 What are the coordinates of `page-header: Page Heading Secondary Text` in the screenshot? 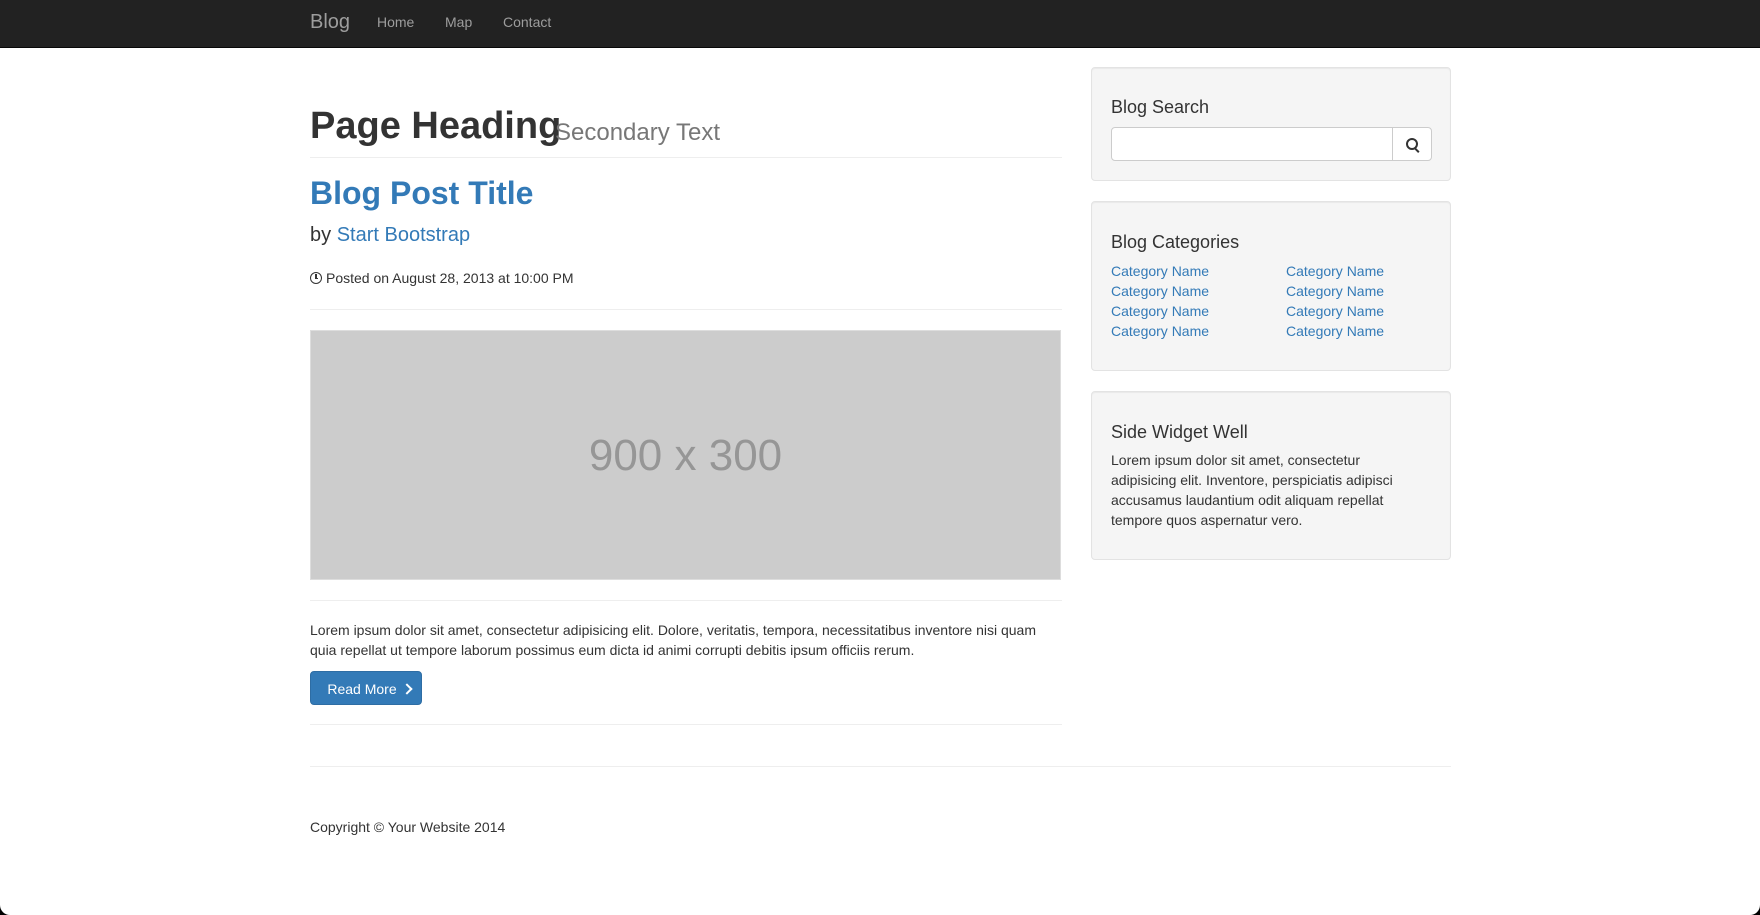 It's located at (686, 130).